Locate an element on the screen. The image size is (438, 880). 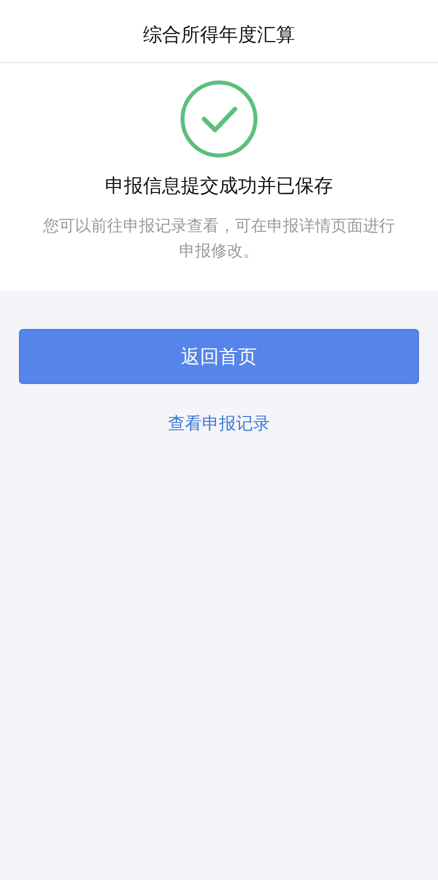
page-title: 综合所得年度汇算 is located at coordinates (219, 35).